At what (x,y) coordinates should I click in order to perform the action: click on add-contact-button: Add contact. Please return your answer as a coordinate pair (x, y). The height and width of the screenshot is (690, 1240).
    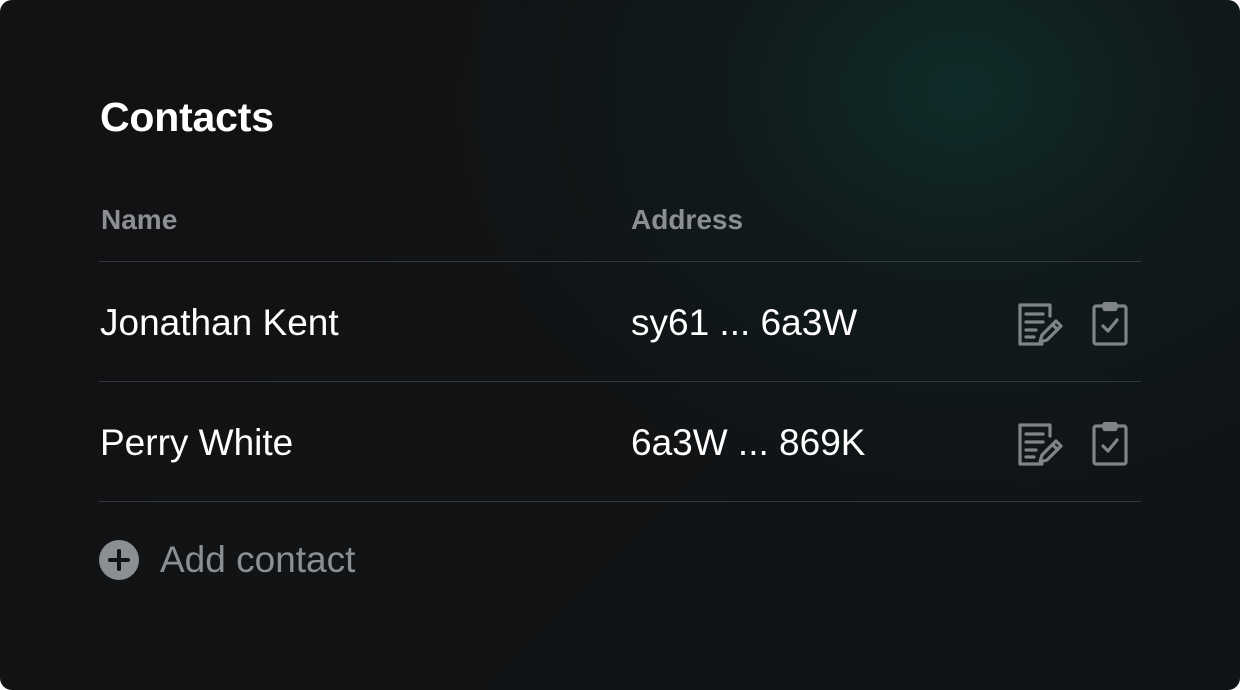
    Looking at the image, I should click on (227, 560).